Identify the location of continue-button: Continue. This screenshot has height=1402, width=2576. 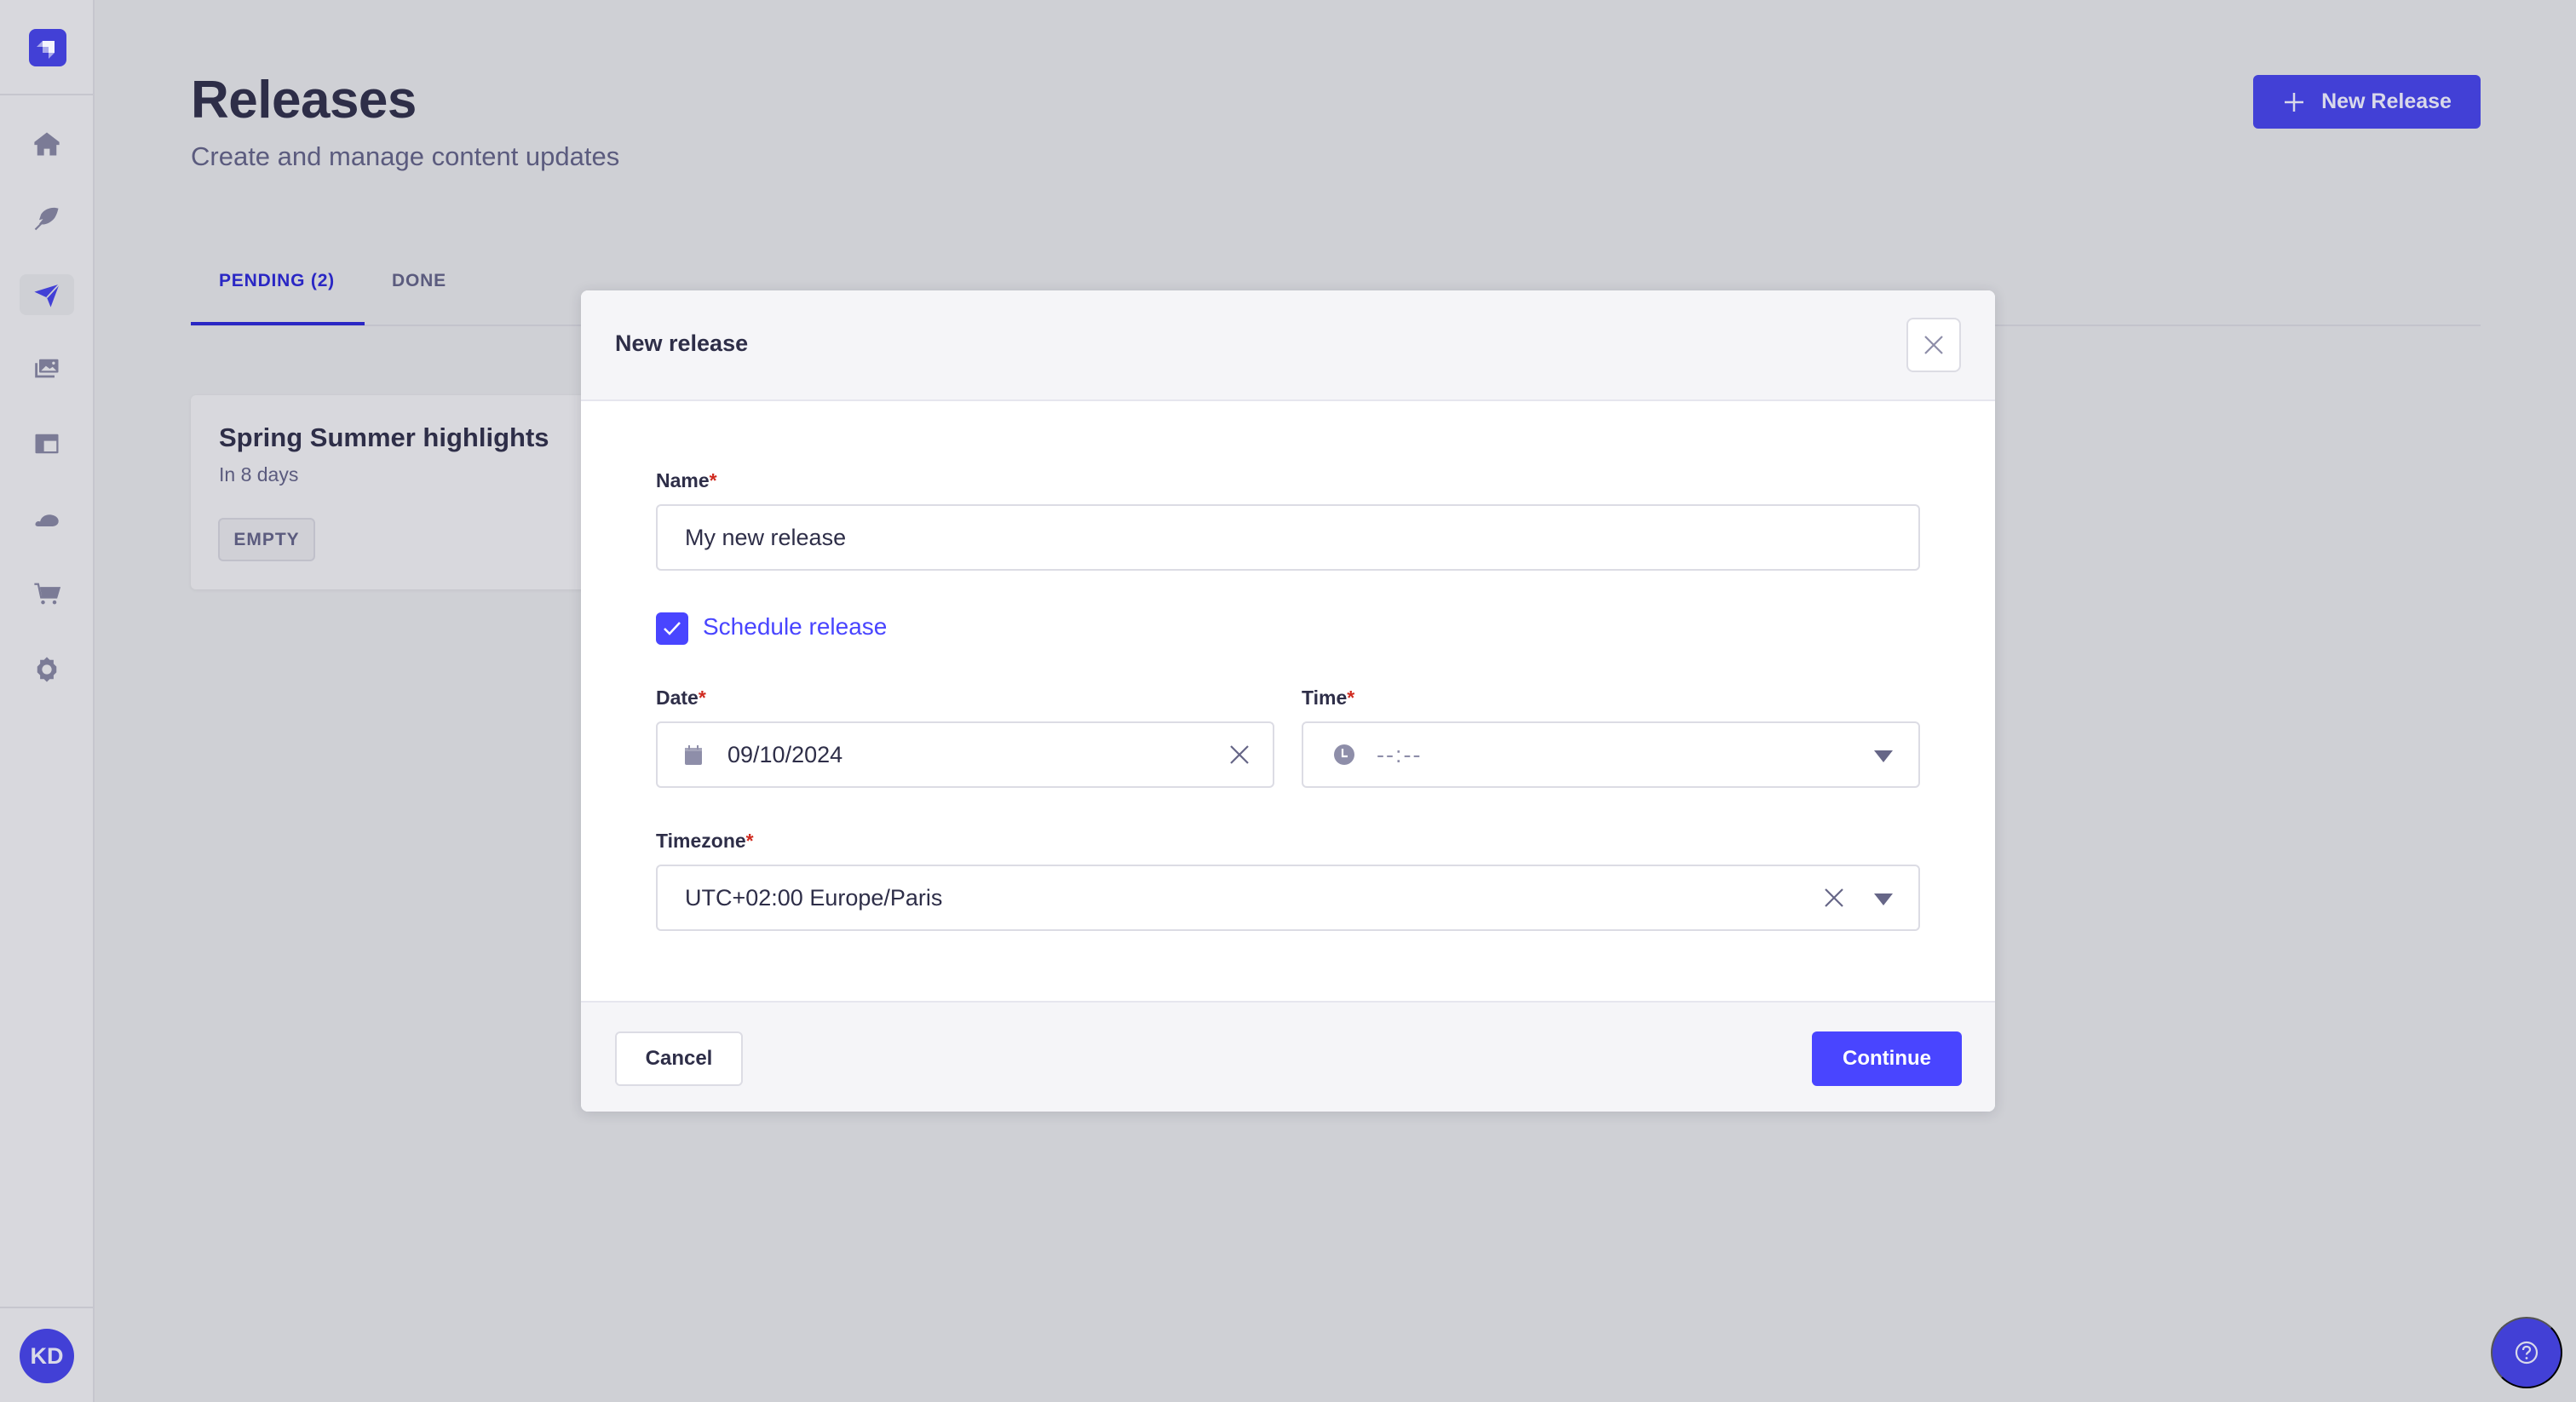
(1887, 1058).